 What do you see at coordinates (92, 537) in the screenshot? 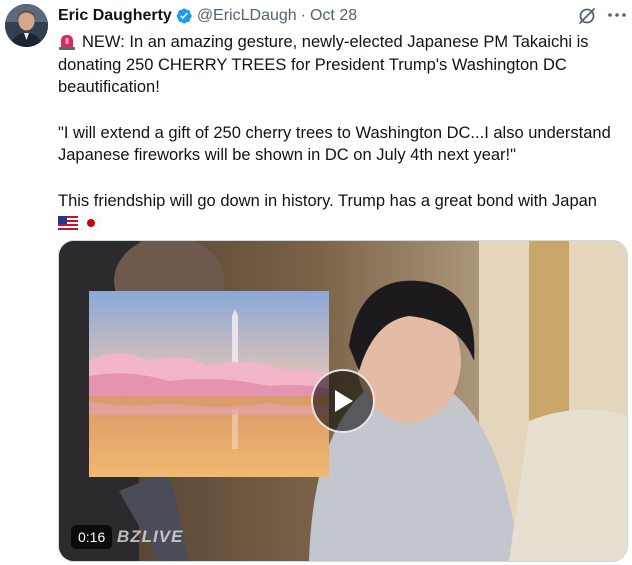
I see `video-duration: 0:16` at bounding box center [92, 537].